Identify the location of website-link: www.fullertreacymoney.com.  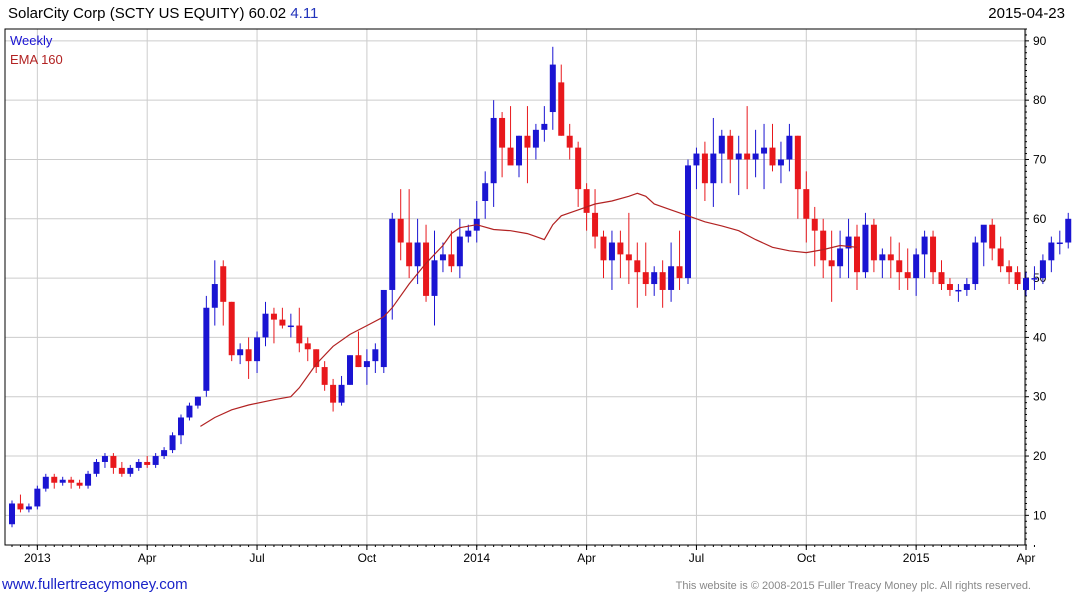
(95, 584).